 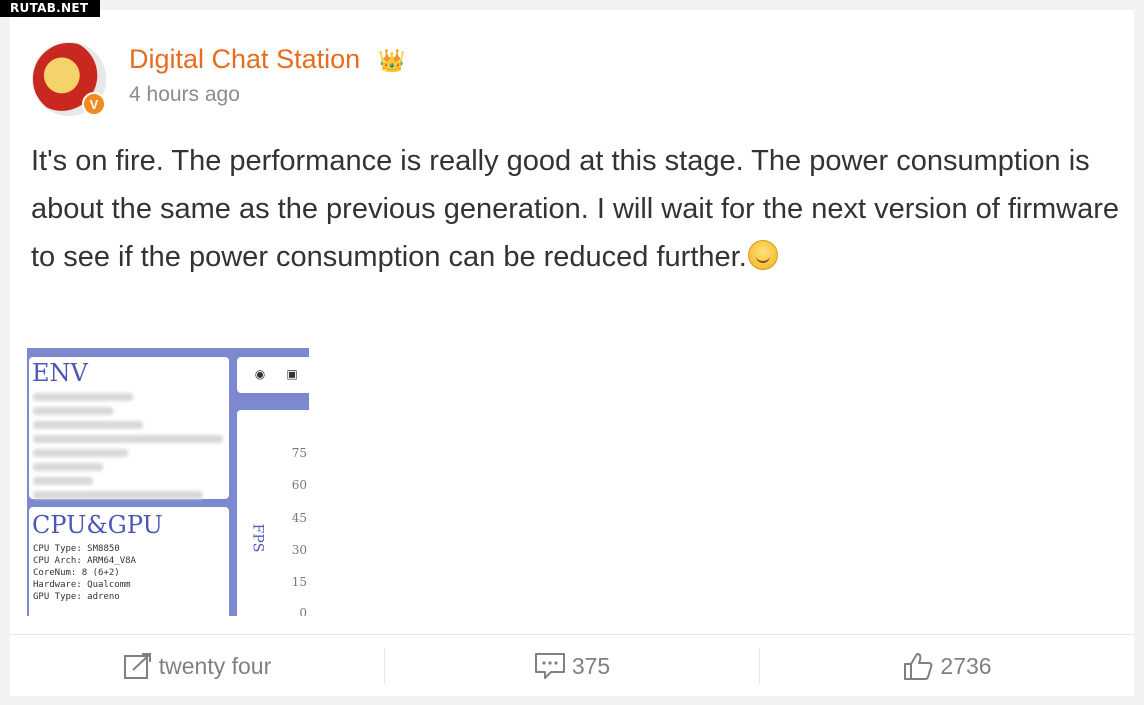 I want to click on fps-tick-label: 75, so click(x=299, y=453).